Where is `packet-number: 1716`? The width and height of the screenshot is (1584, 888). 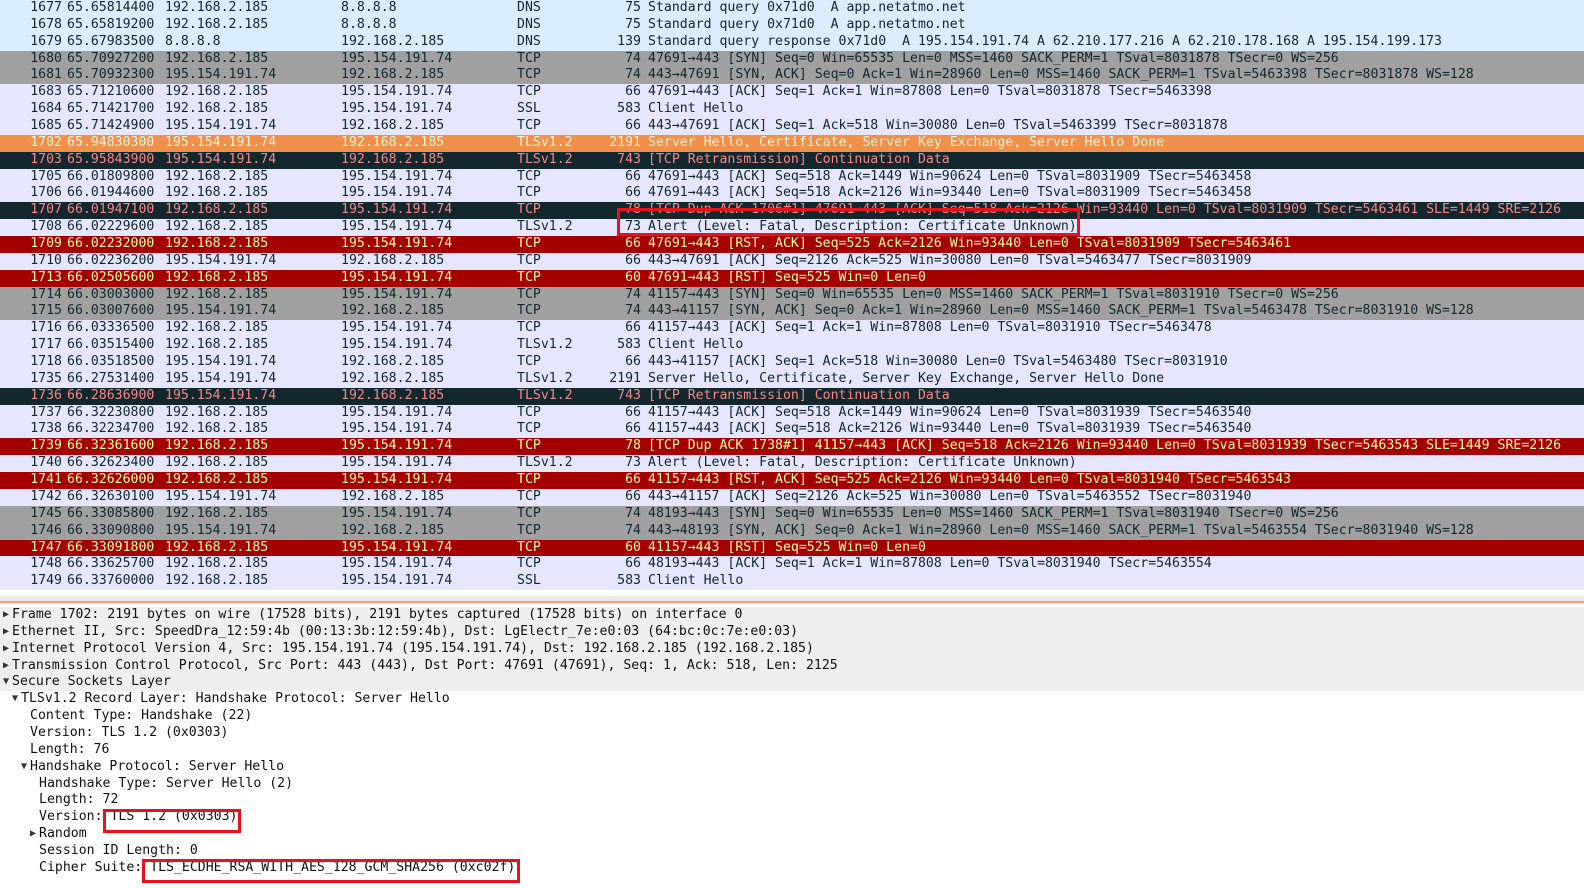 packet-number: 1716 is located at coordinates (46, 328).